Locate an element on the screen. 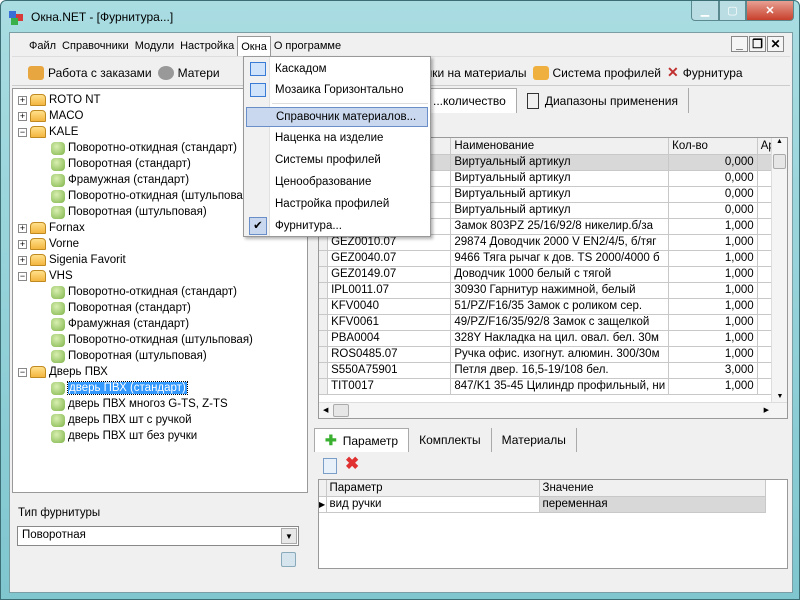 This screenshot has height=600, width=800. tab-ranges: Диапазоны применения is located at coordinates (603, 100).